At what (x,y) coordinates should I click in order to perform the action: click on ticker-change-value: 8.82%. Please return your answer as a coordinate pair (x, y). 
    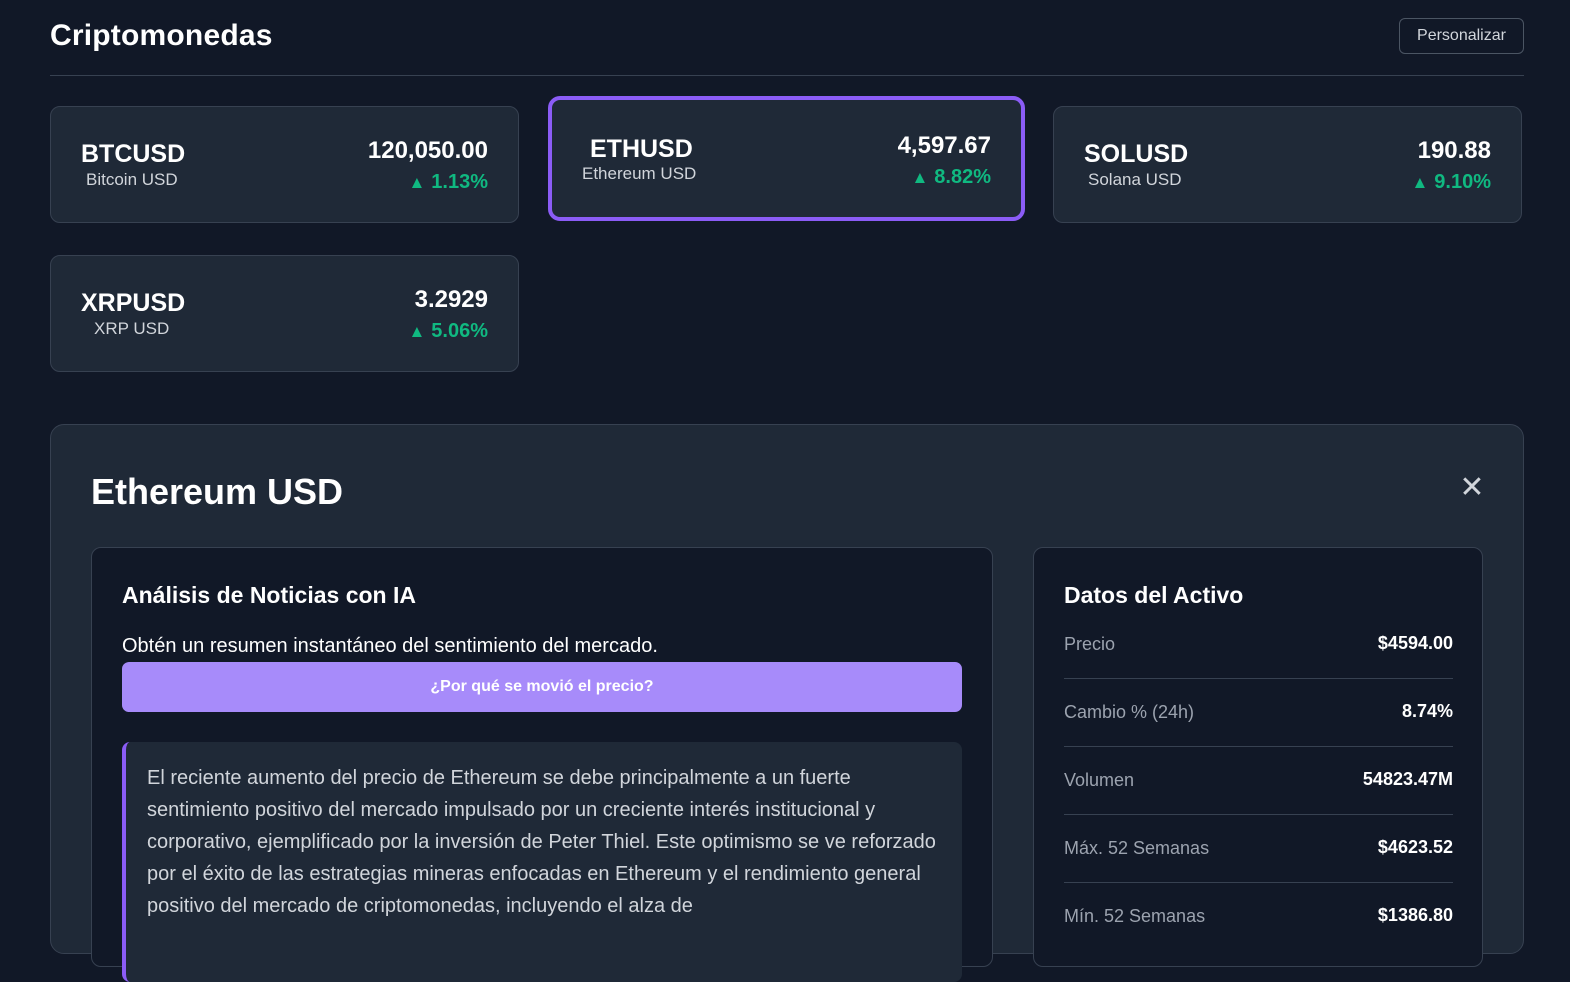
    Looking at the image, I should click on (962, 177).